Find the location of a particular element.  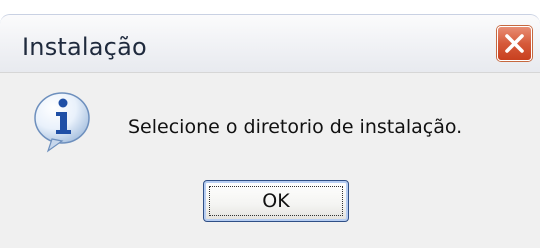

dialog-message: Selecione o diretorio de instalação. is located at coordinates (295, 127).